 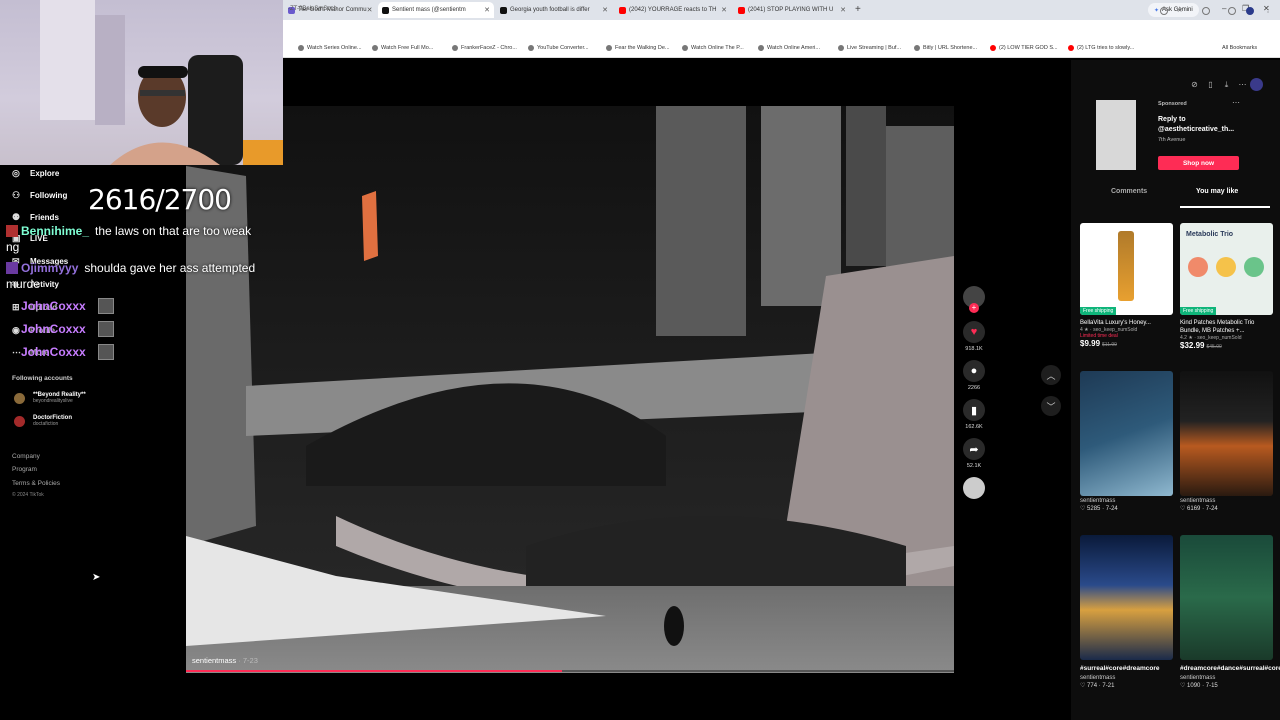 What do you see at coordinates (673, 10) in the screenshot?
I see `browser-tab: (2042) YOURRAGE reacts to TH ✕` at bounding box center [673, 10].